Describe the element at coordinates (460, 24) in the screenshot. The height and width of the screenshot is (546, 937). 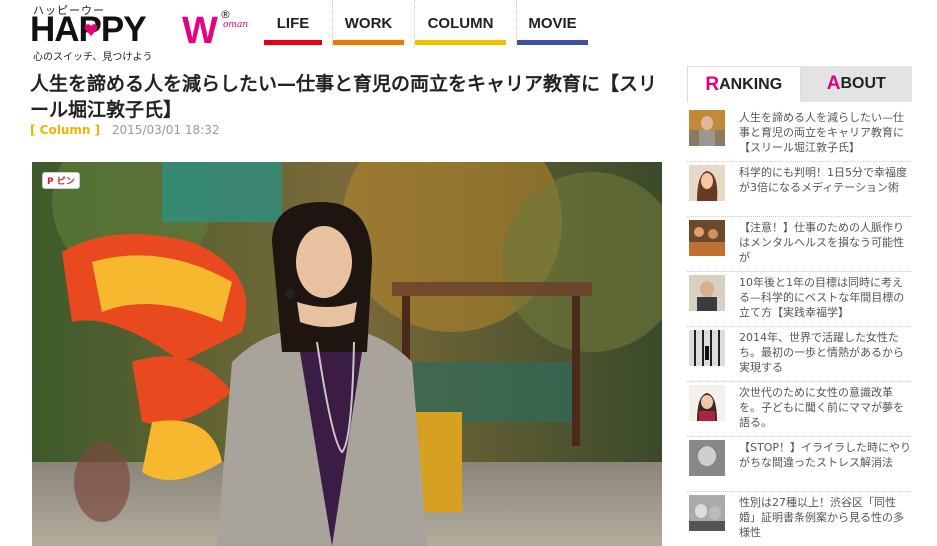
I see `nav-column: COLUMN` at that location.